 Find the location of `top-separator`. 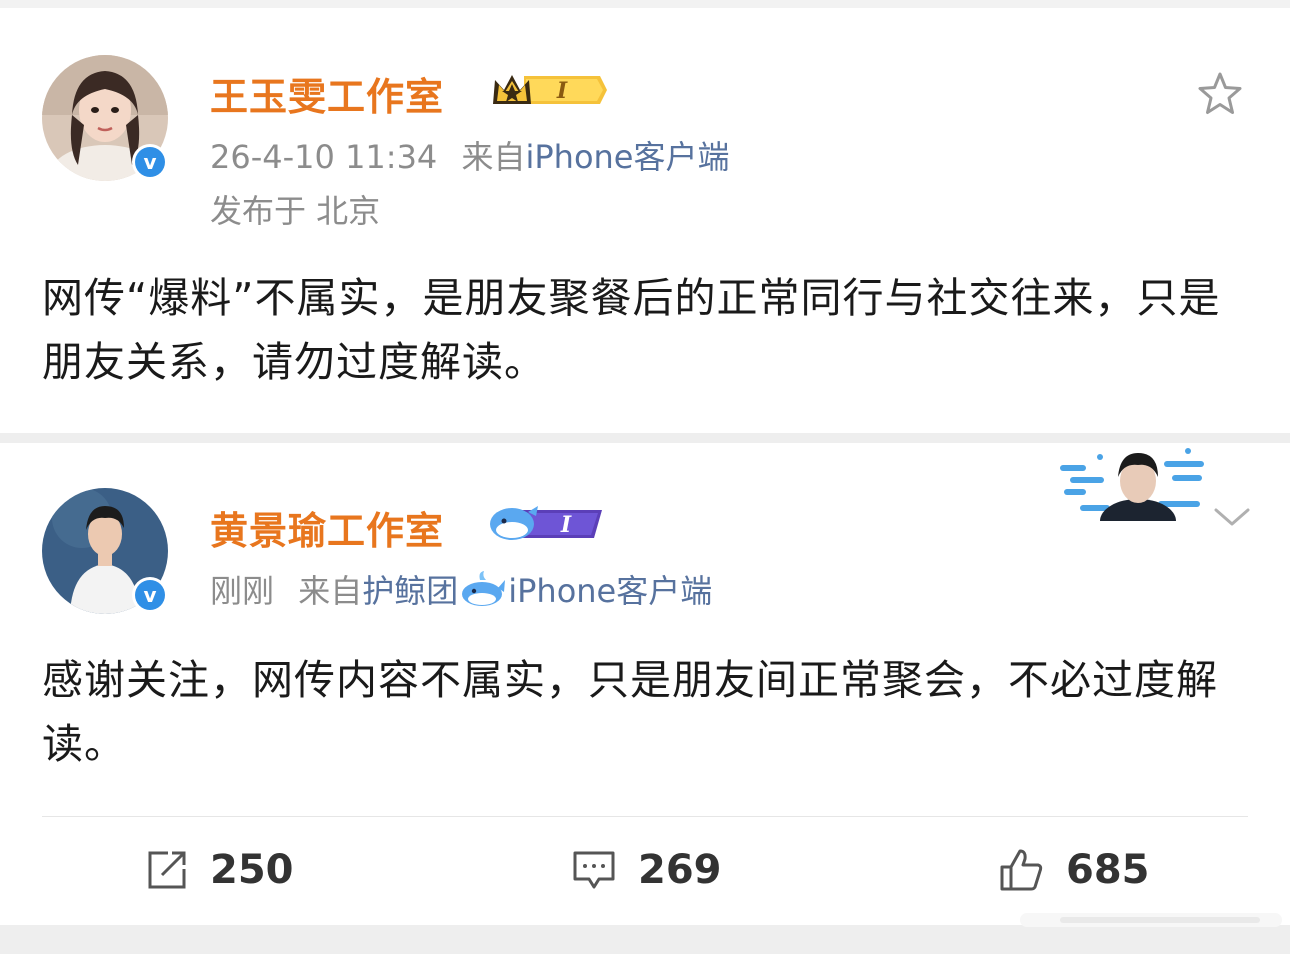

top-separator is located at coordinates (645, 4).